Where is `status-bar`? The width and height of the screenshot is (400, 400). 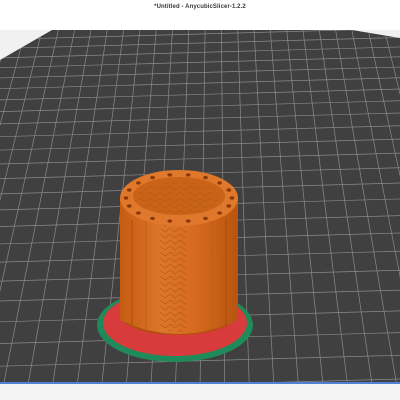
status-bar is located at coordinates (200, 392).